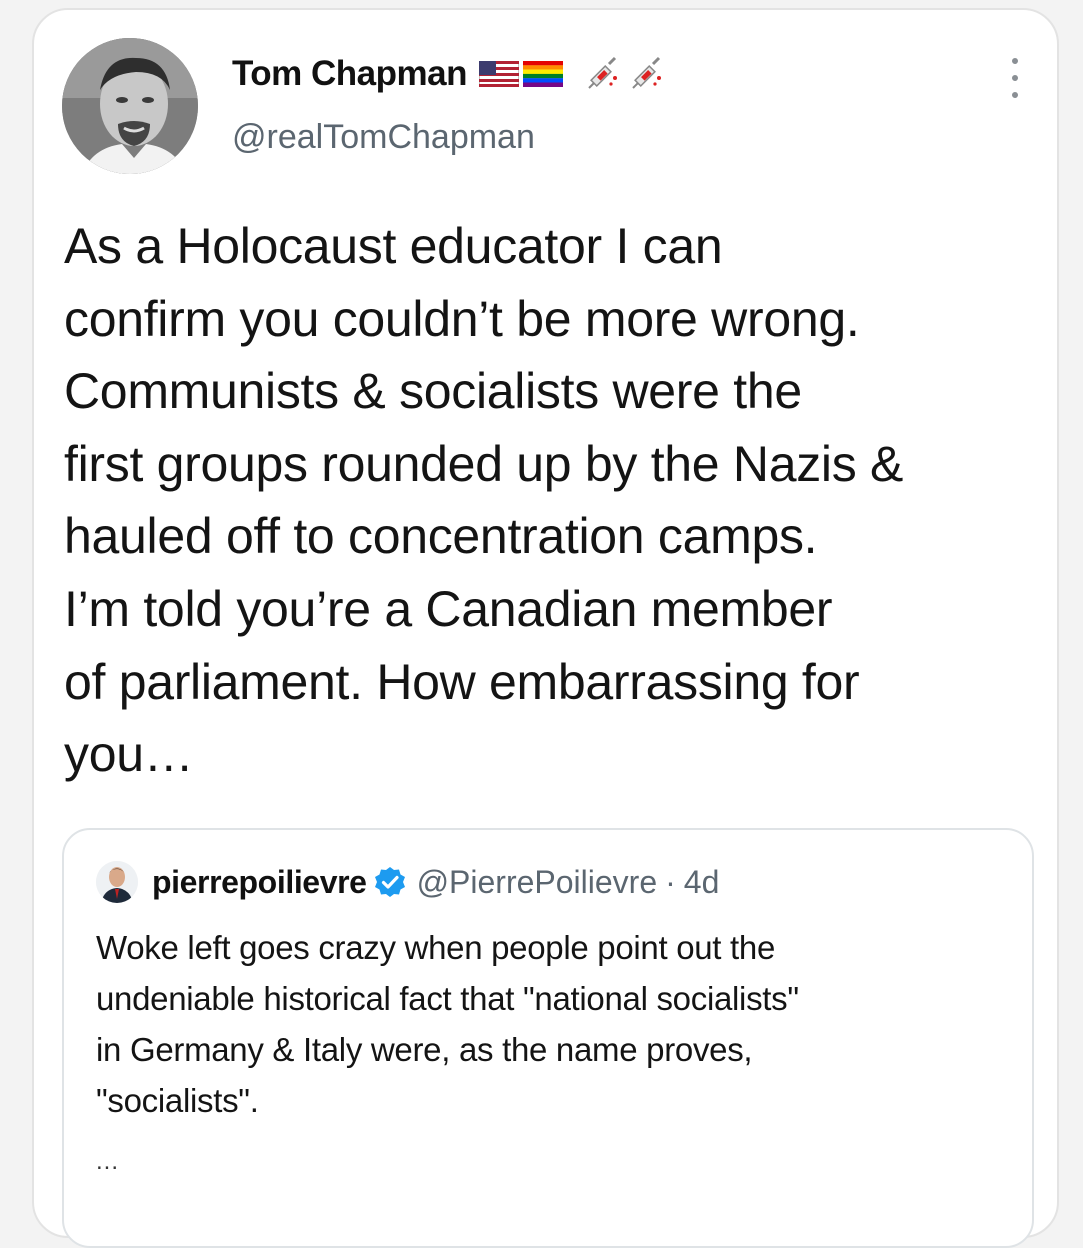 The width and height of the screenshot is (1083, 1248). I want to click on tweet-text-line: I’m told you’re a Canadian member, so click(448, 608).